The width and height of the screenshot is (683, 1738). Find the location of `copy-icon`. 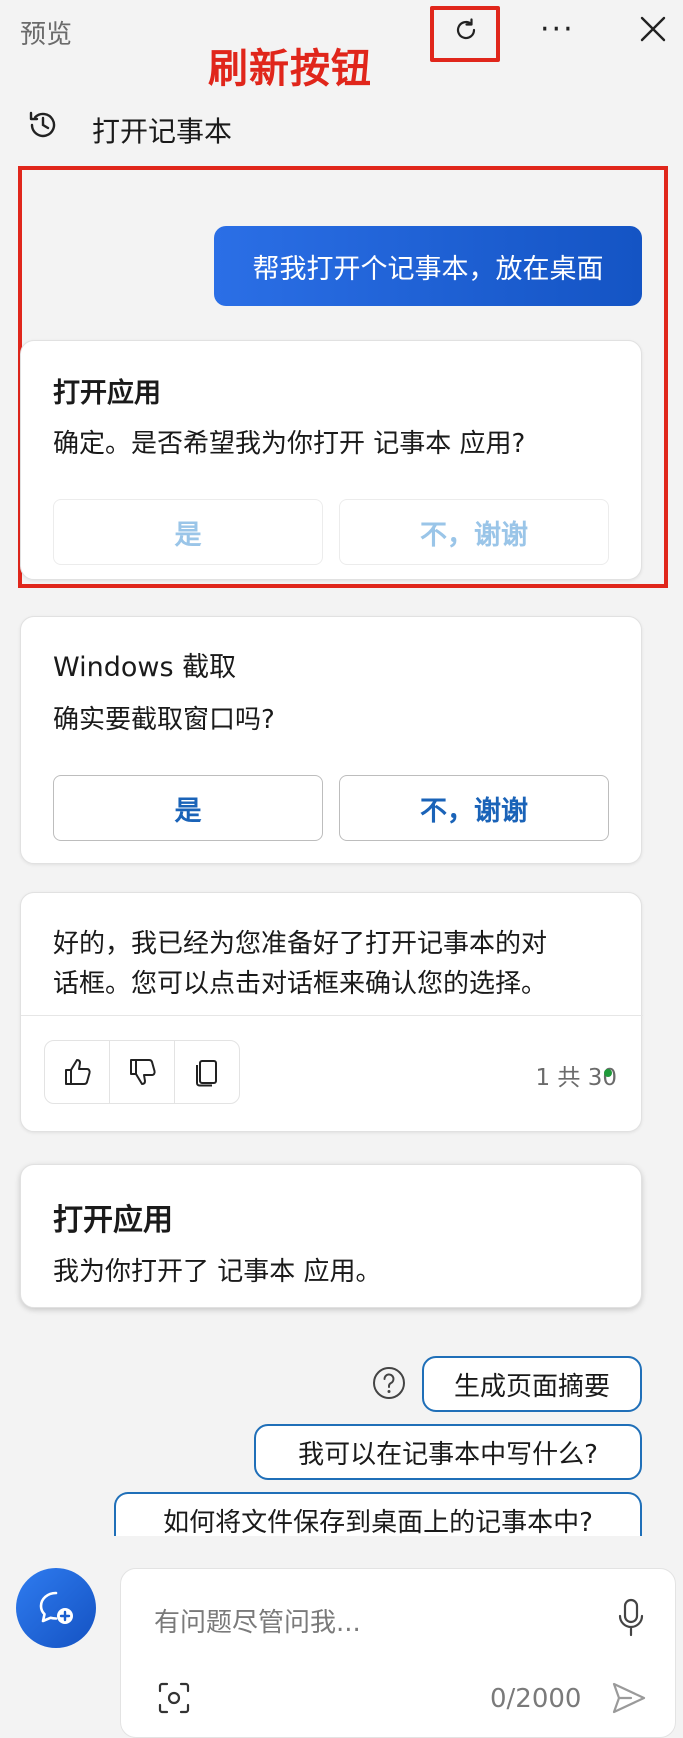

copy-icon is located at coordinates (206, 1073).